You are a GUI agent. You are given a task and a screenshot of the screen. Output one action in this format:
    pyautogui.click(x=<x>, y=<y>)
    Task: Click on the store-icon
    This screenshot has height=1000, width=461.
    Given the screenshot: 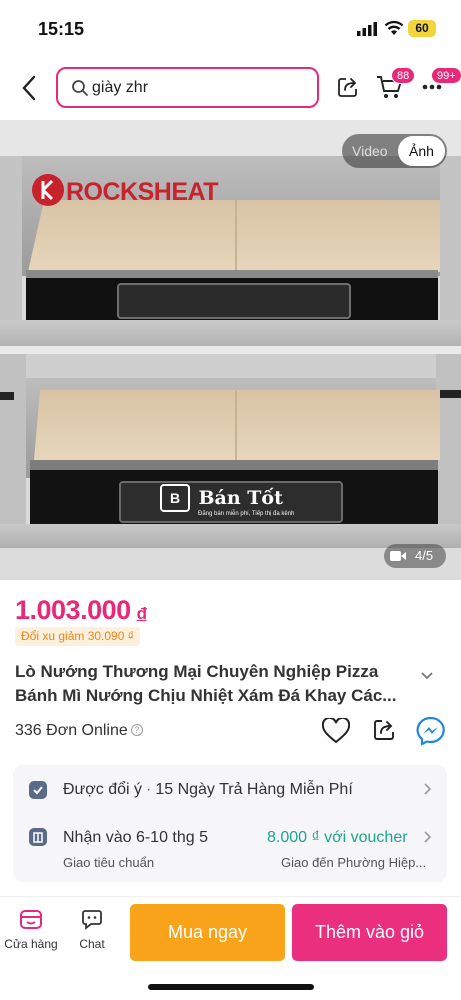 What is the action you would take?
    pyautogui.click(x=31, y=919)
    